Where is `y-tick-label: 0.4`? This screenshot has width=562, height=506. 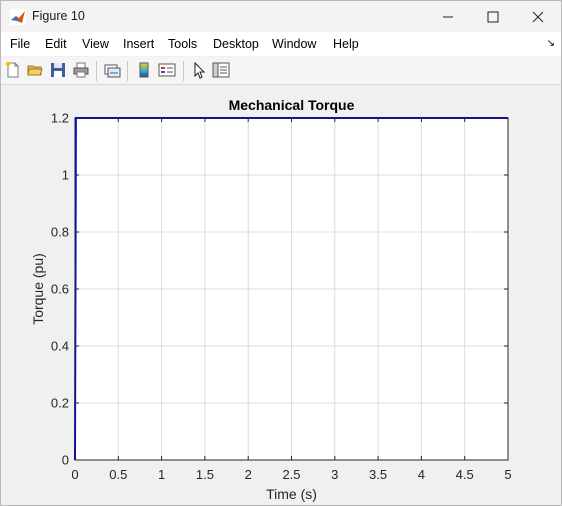 y-tick-label: 0.4 is located at coordinates (60, 346).